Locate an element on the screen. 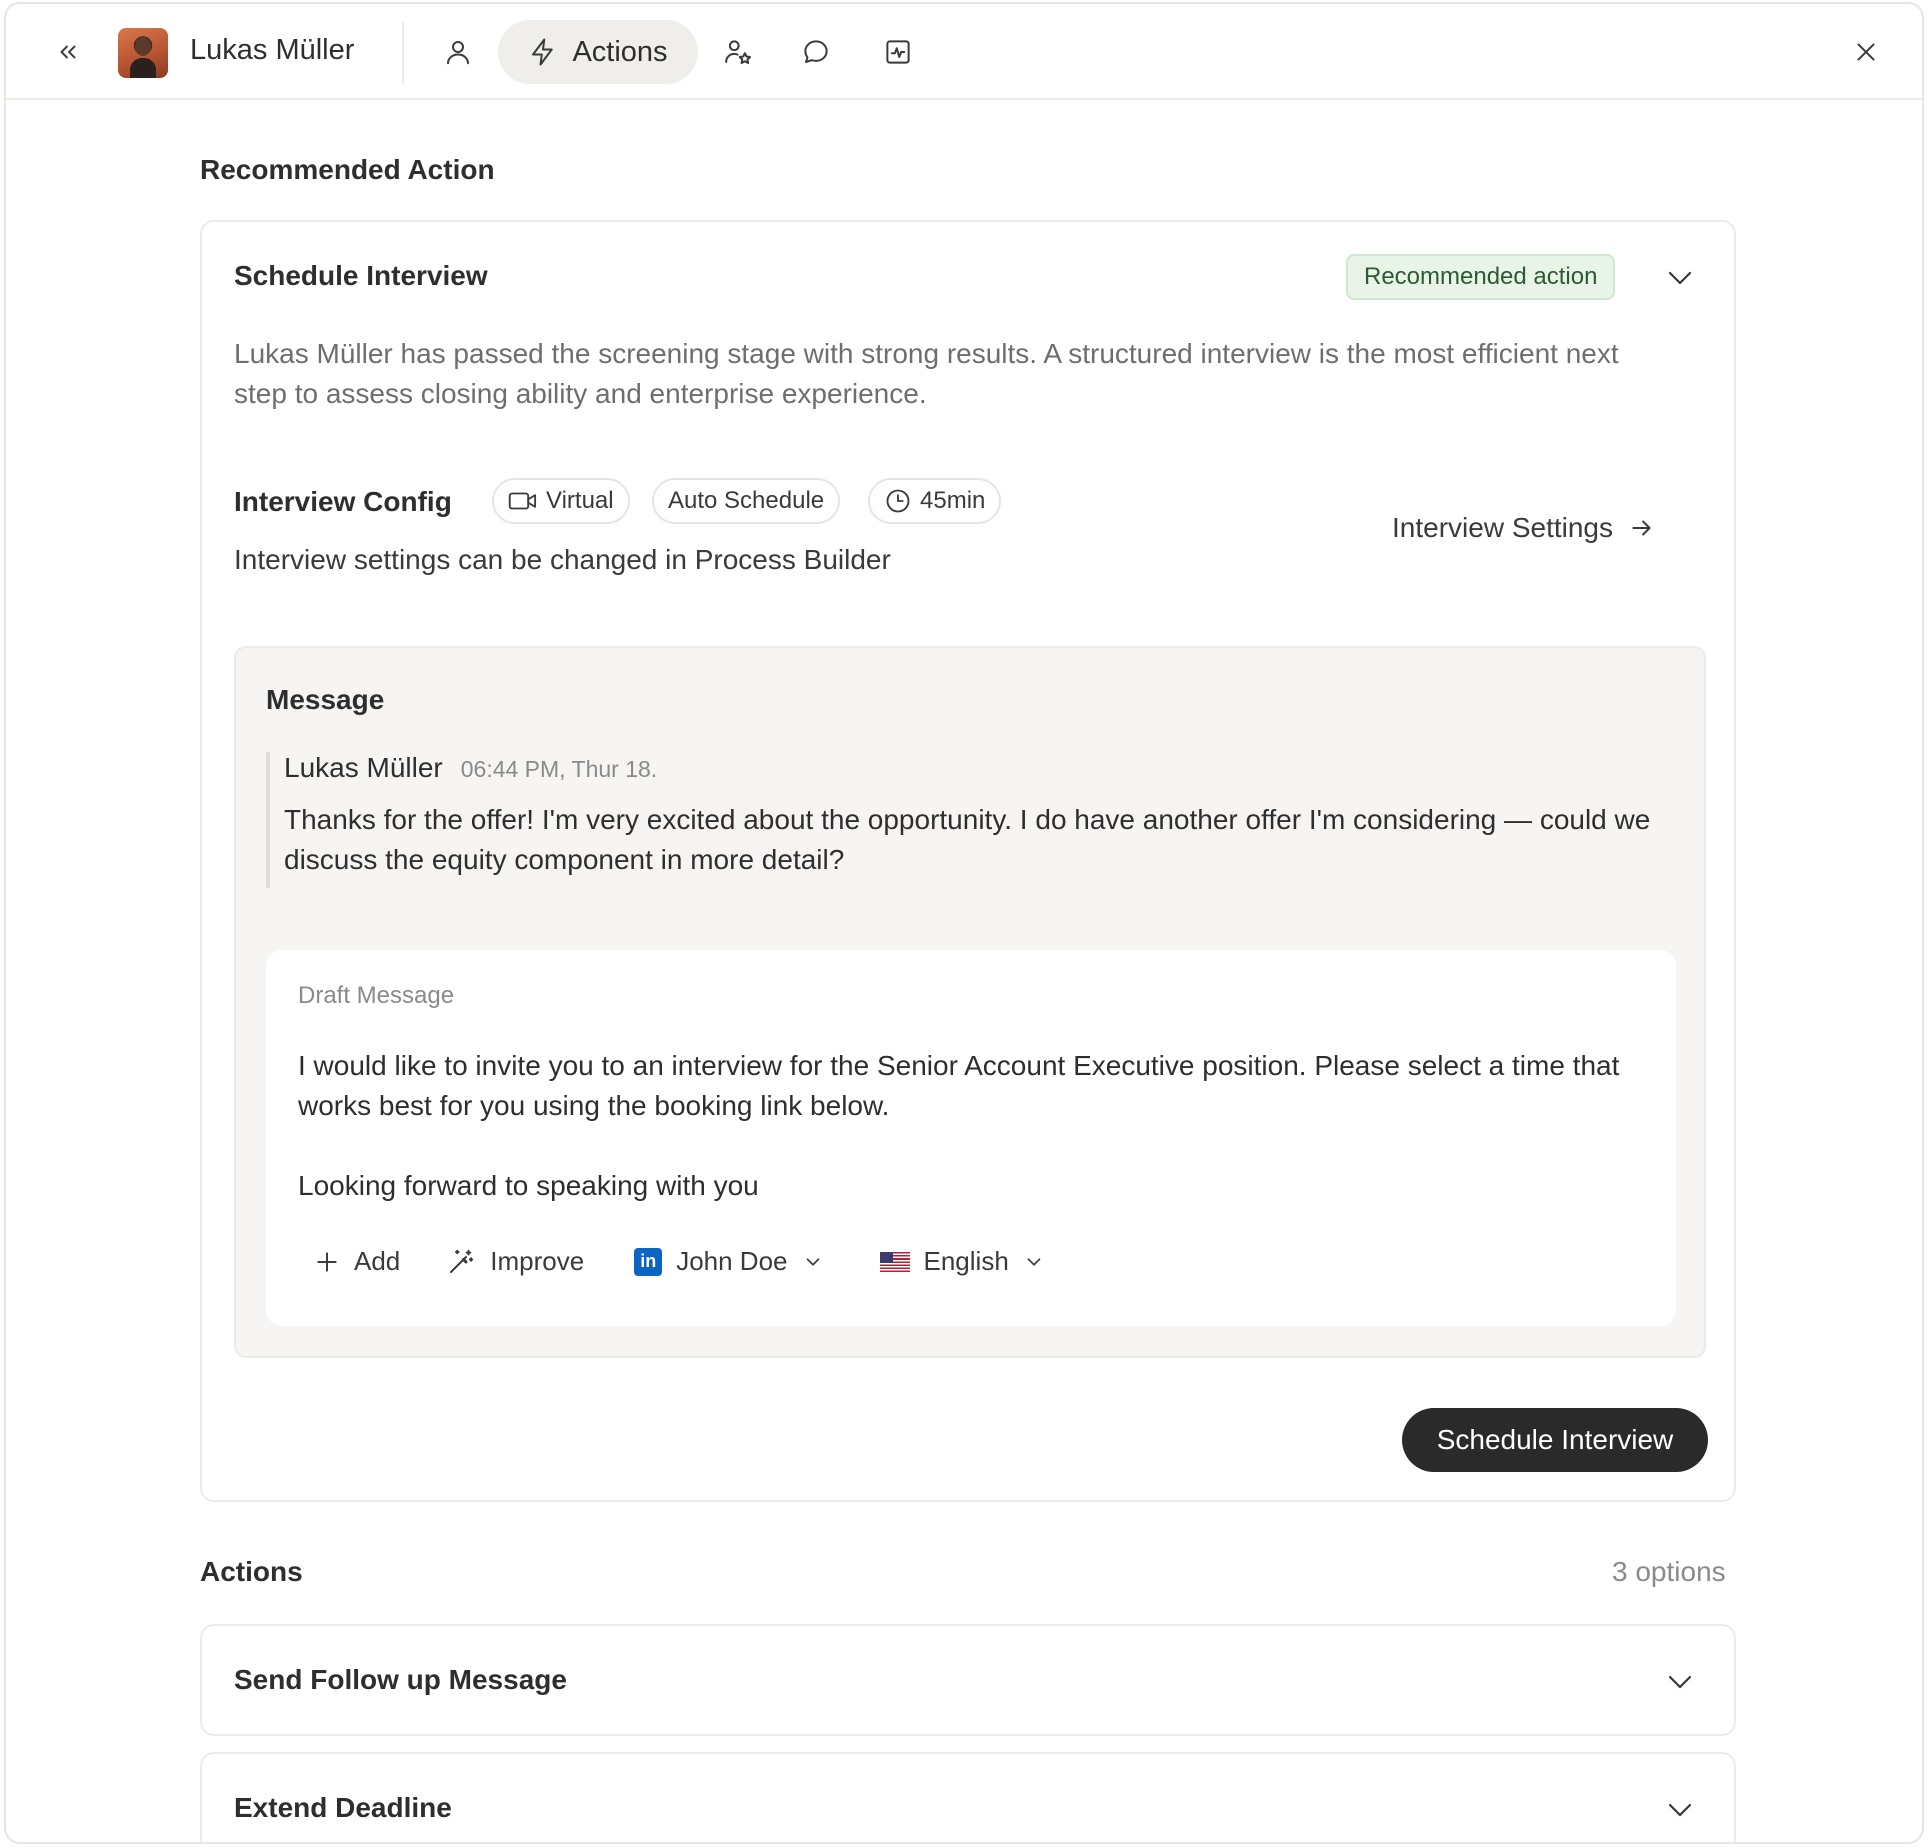  action-send-follow-up: Send Follow up Message is located at coordinates (968, 1680).